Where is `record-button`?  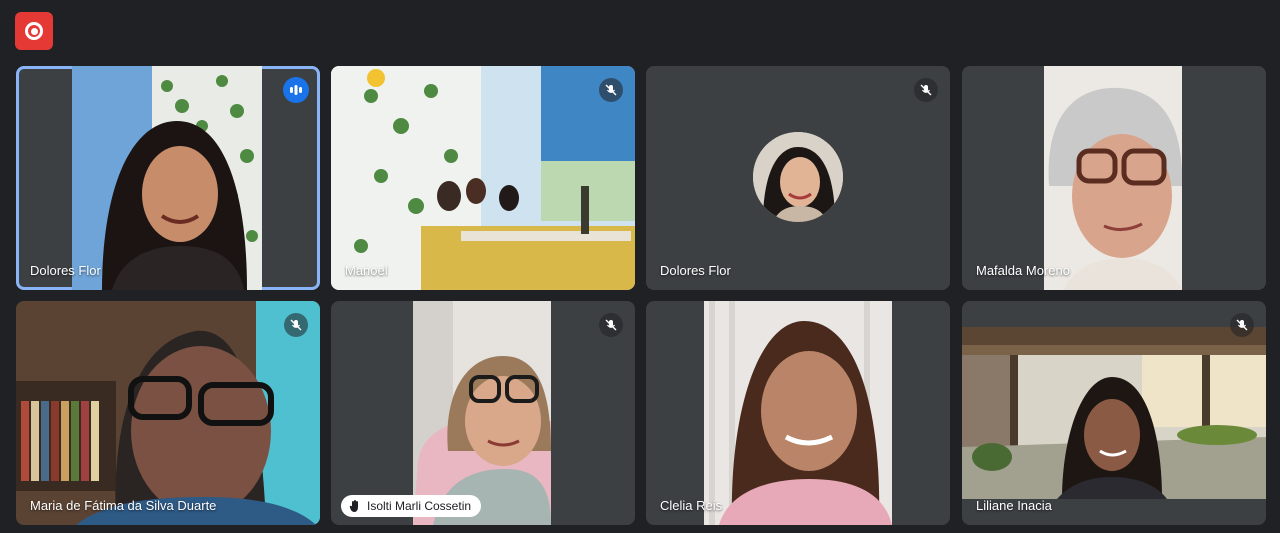
record-button is located at coordinates (34, 31).